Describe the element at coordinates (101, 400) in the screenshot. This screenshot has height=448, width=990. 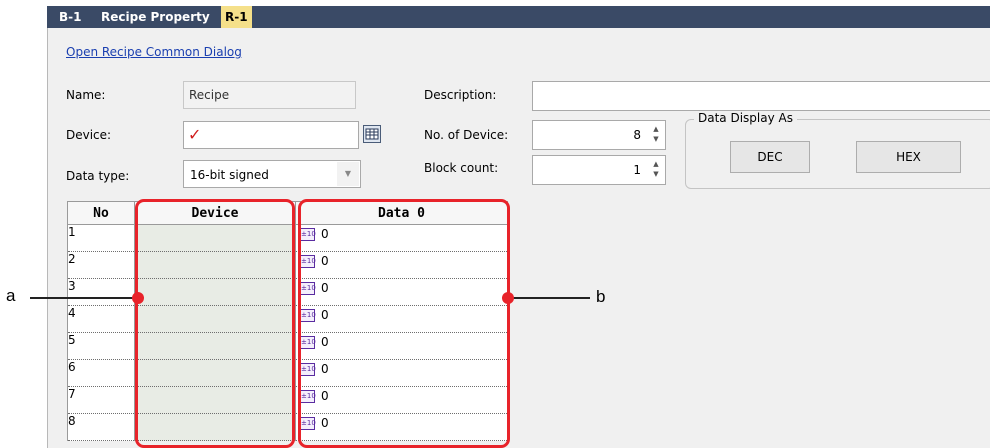
I see `row-number: 7` at that location.